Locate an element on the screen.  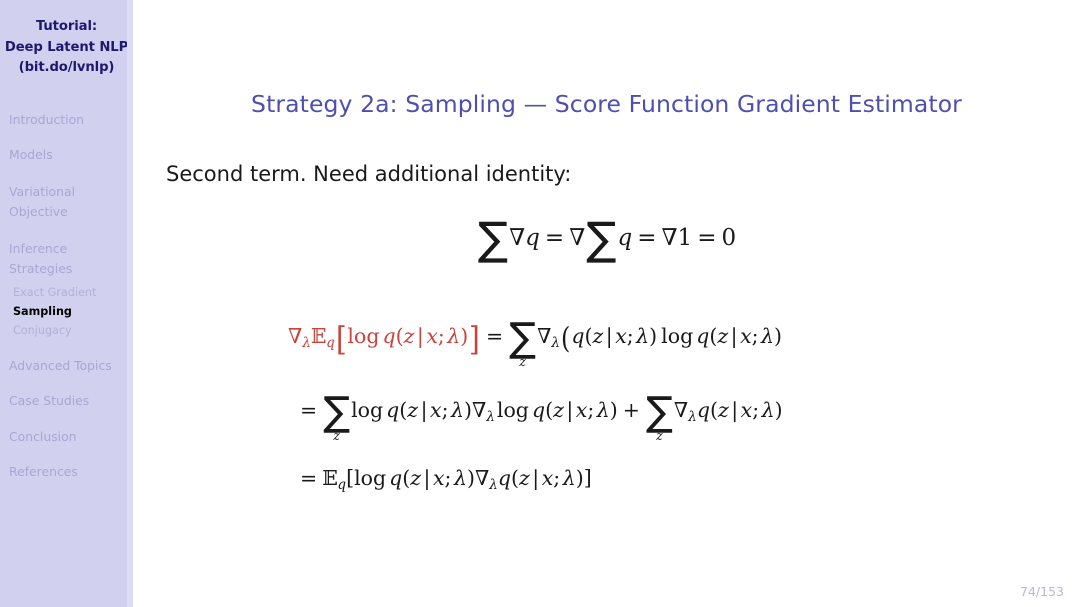
sidebar-item-introduction: Introduction is located at coordinates (69, 120).